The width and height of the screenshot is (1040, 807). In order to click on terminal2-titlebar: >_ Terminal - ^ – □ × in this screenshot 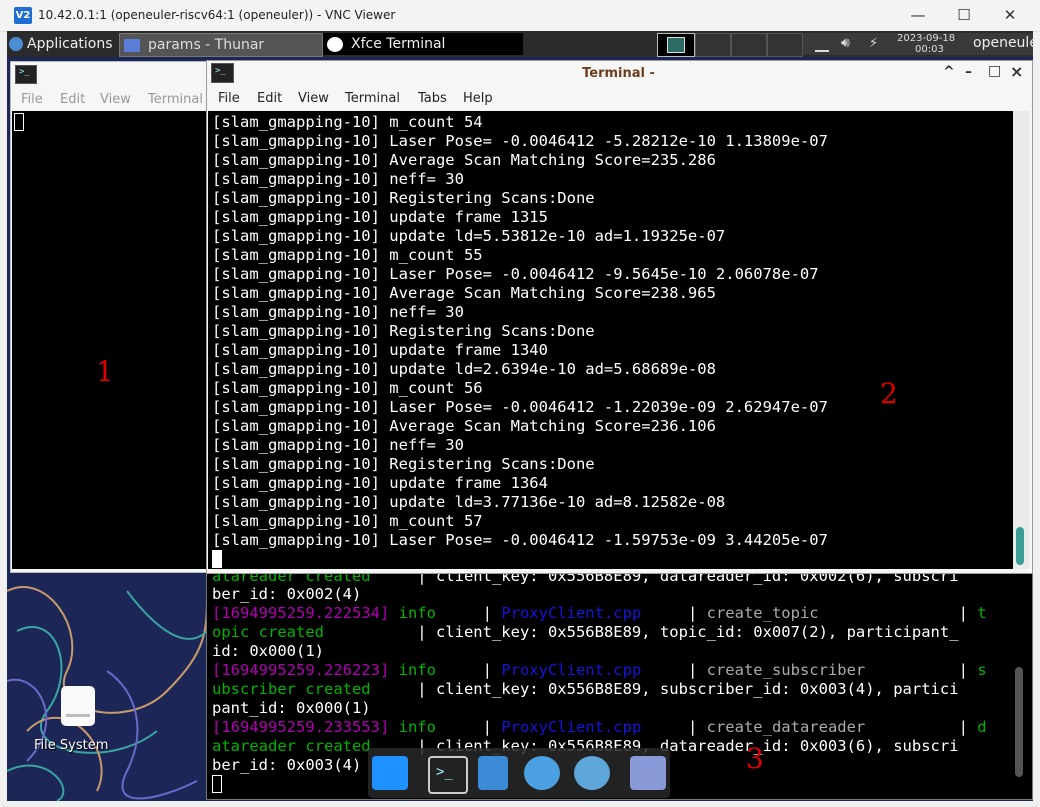, I will do `click(618, 73)`.